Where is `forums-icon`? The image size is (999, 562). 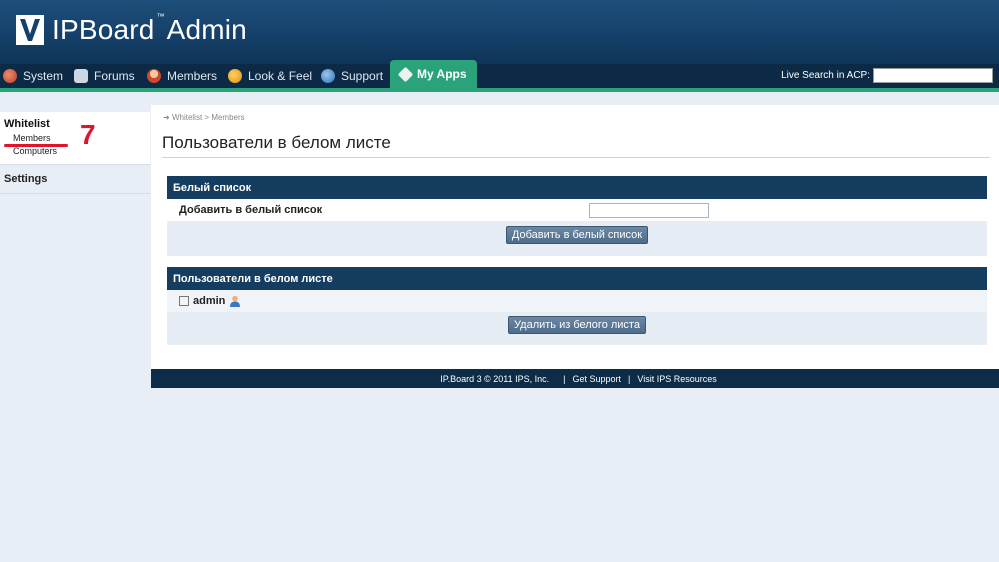 forums-icon is located at coordinates (81, 76).